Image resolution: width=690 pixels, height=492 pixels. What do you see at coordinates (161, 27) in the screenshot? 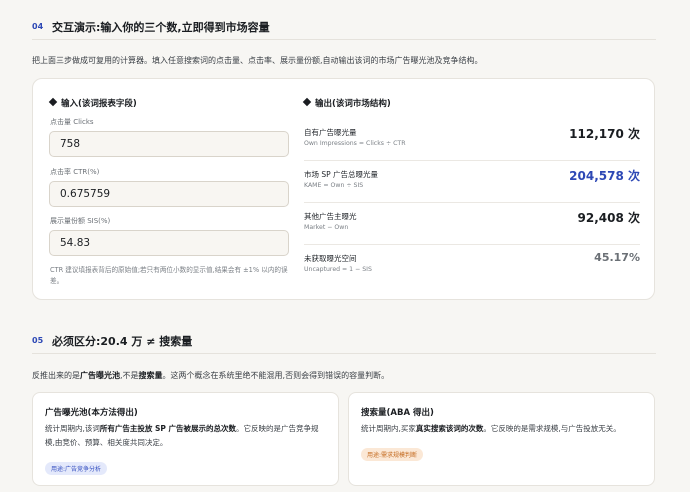
I see `section-title: 交互演示:输入你的三个数,立即得到市场容量` at bounding box center [161, 27].